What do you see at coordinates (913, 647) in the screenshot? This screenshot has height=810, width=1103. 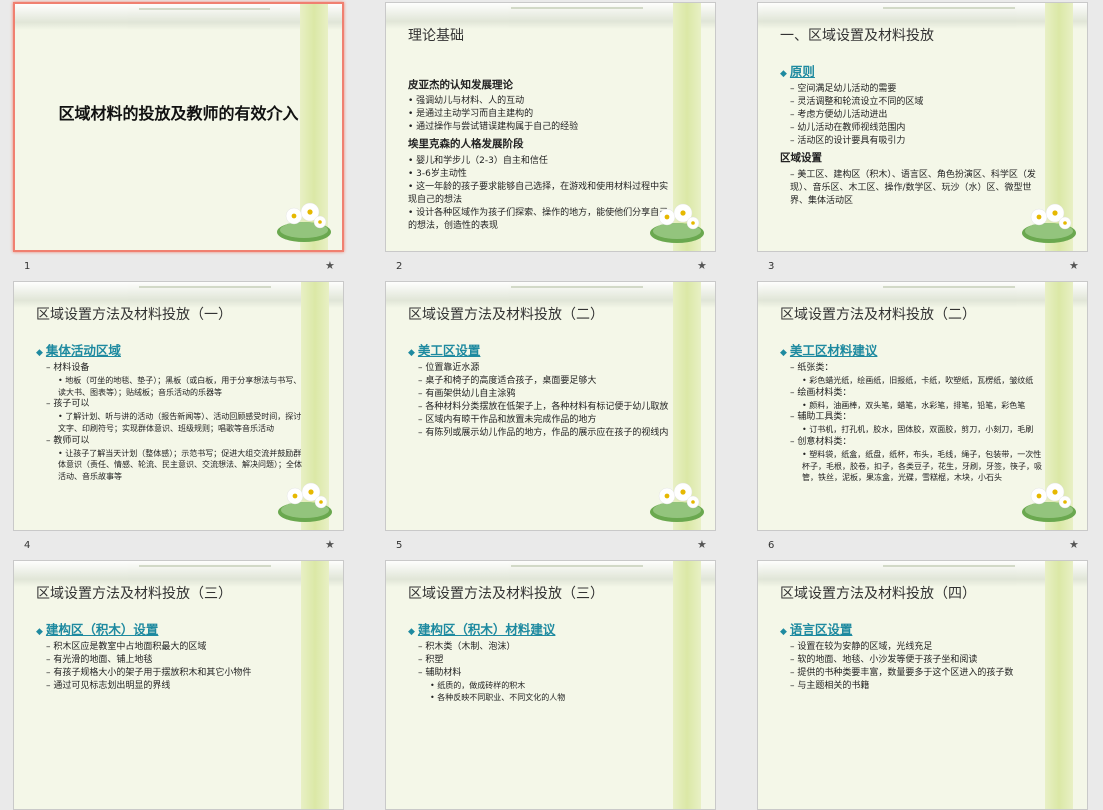 I see `slide-text-line: 设置在较为安静的区域，光线充足` at bounding box center [913, 647].